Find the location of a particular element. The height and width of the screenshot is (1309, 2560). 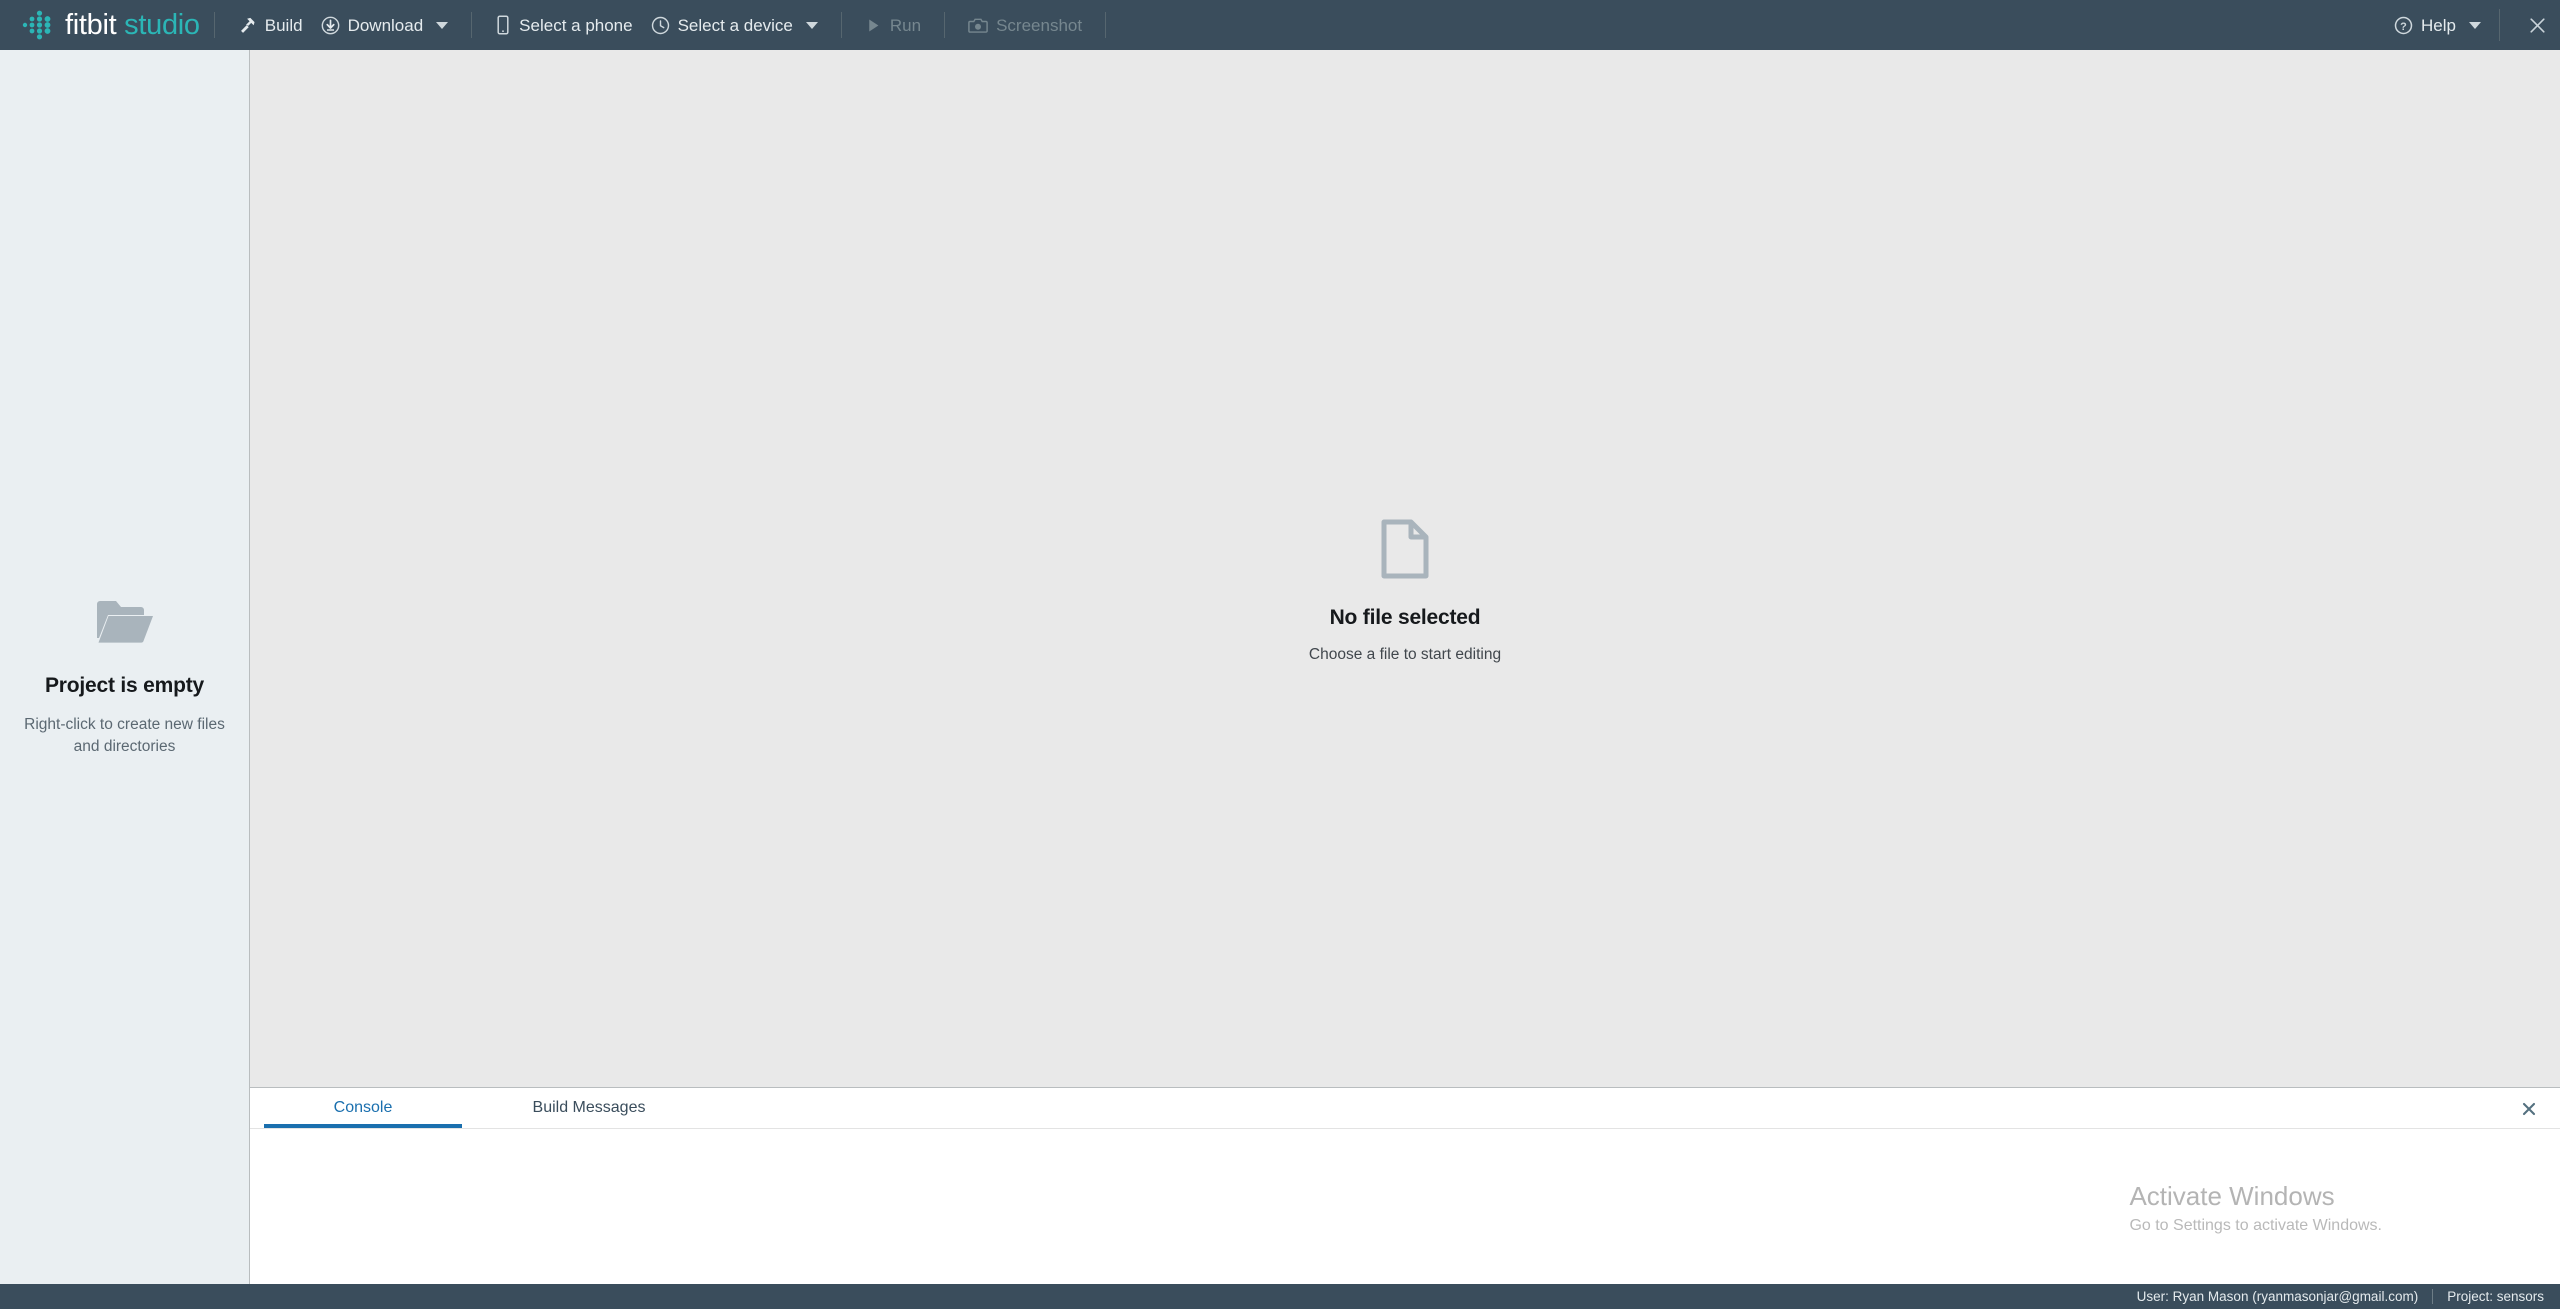

select-device-button: Select a device is located at coordinates (734, 25).